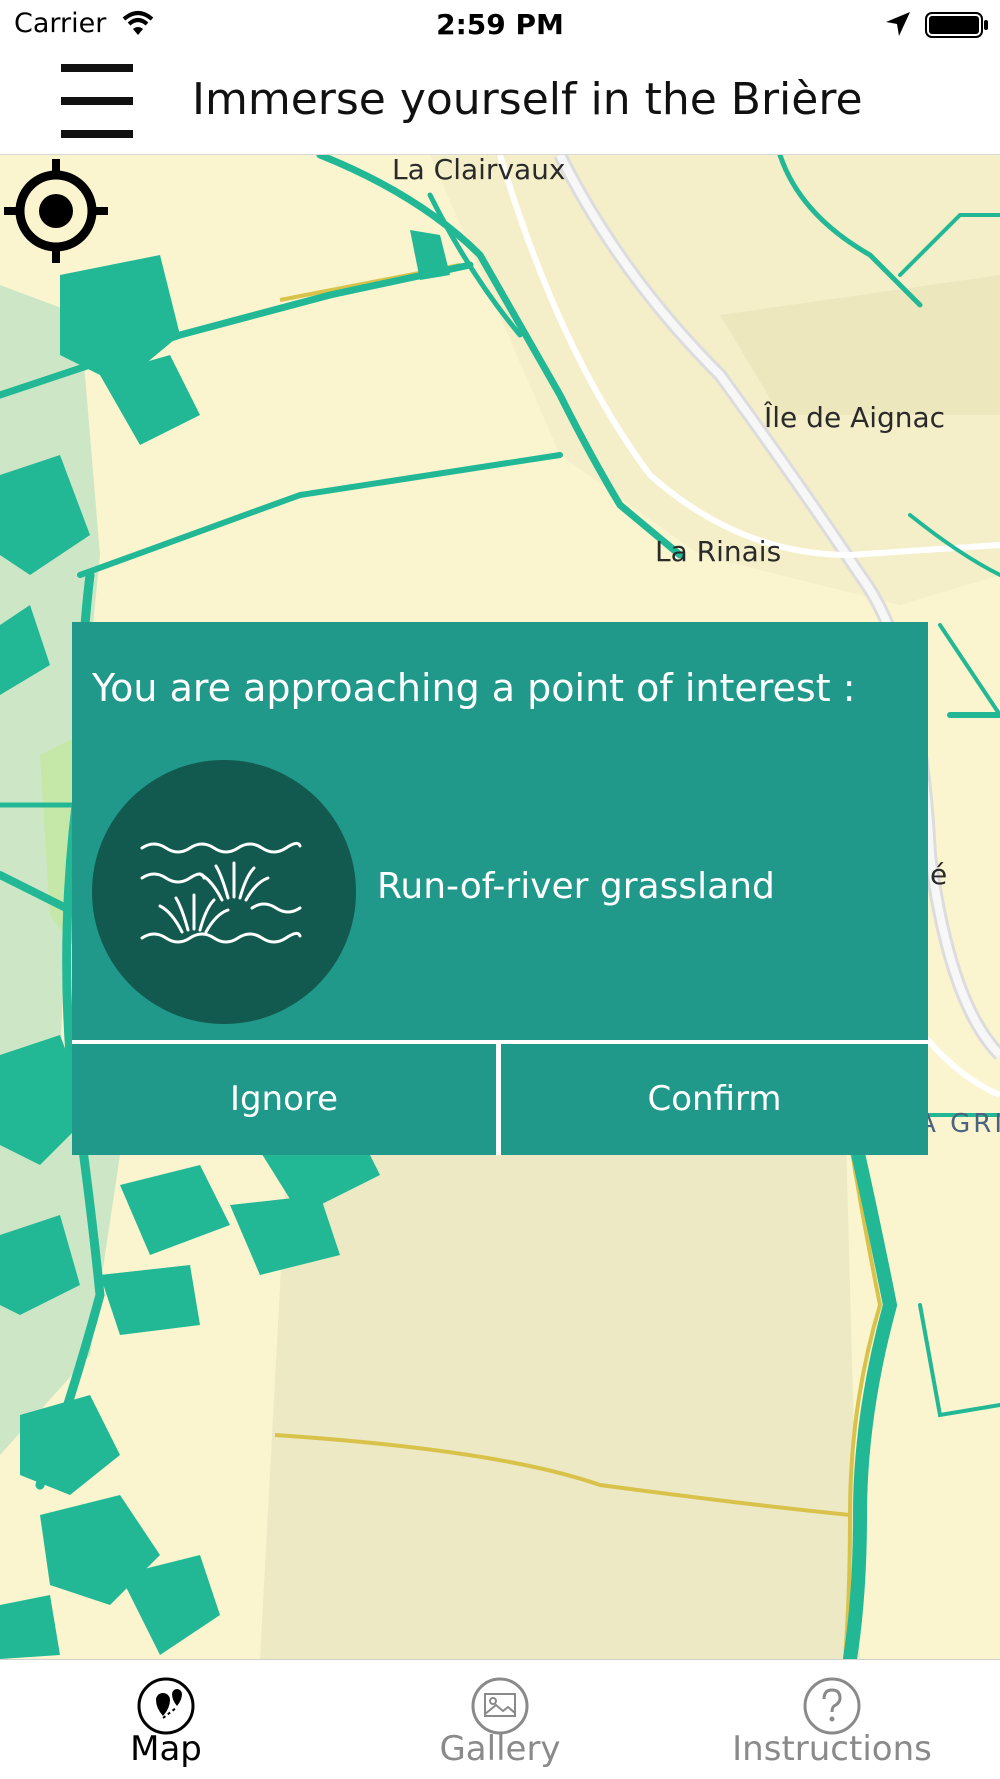  I want to click on map-label-la-rinais: La Rinais, so click(718, 551).